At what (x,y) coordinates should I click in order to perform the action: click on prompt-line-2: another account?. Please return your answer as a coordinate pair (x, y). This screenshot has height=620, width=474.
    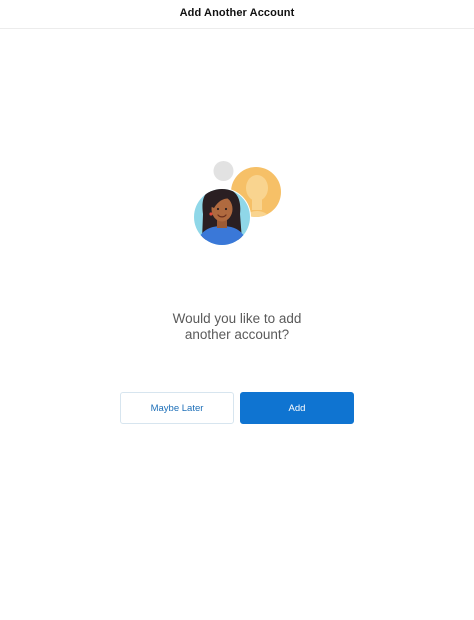
    Looking at the image, I should click on (237, 334).